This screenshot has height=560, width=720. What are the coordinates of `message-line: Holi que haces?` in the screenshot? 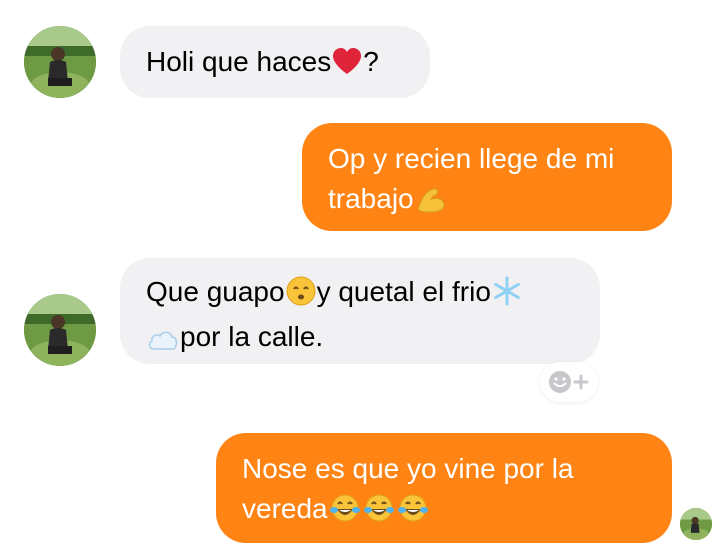 It's located at (275, 64).